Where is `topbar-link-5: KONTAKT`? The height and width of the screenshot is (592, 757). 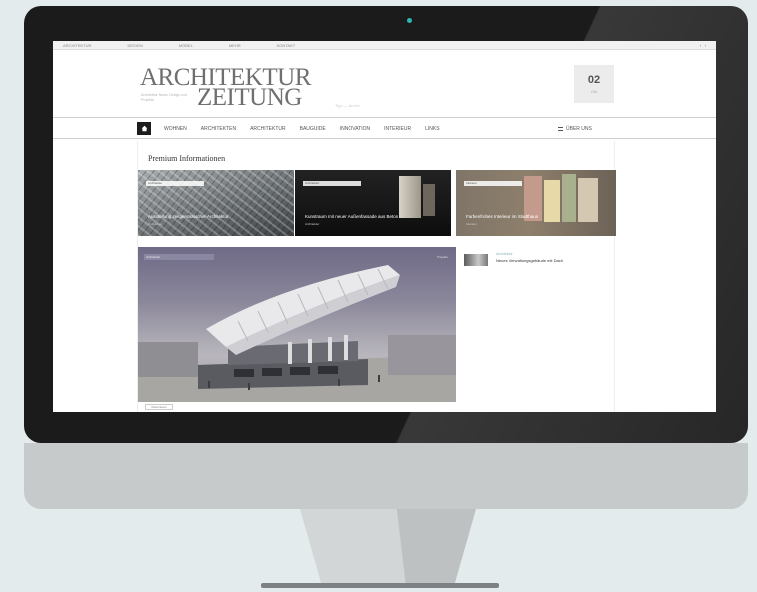 topbar-link-5: KONTAKT is located at coordinates (286, 45).